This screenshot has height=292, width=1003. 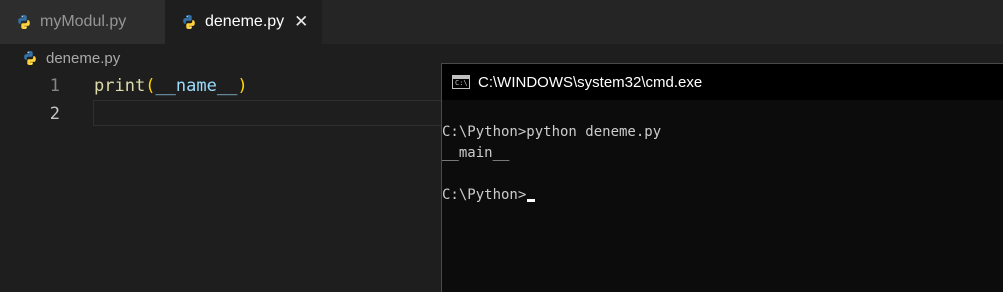 I want to click on cmd-titlebar: C:\ C:\WINDOWS\system32\cmd.exe, so click(x=722, y=82).